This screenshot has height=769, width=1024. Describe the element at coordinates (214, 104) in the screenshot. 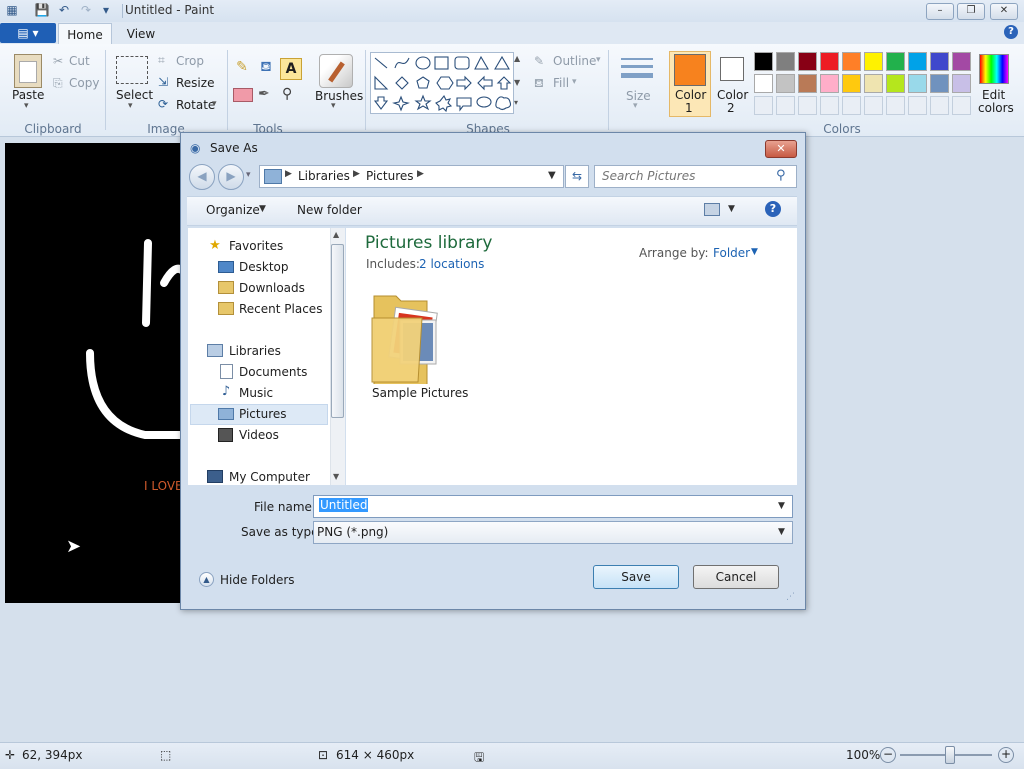

I see `rotate-dropdown-icon: ▾` at that location.